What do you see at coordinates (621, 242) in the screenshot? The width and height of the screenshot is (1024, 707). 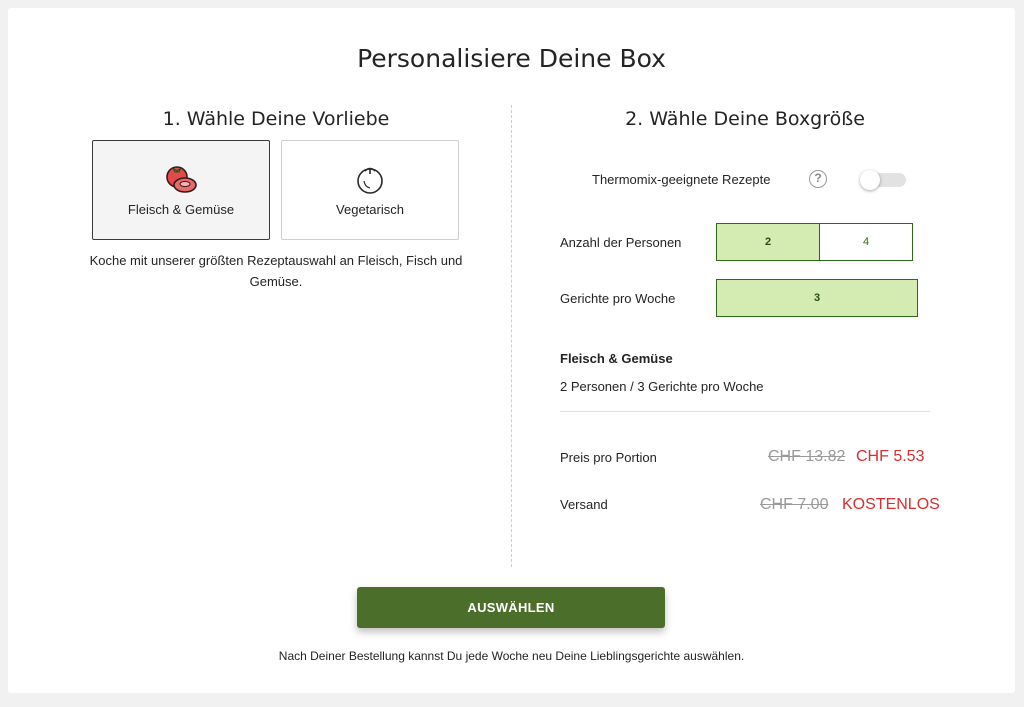 I see `persons-label: Anzahl der Personen` at bounding box center [621, 242].